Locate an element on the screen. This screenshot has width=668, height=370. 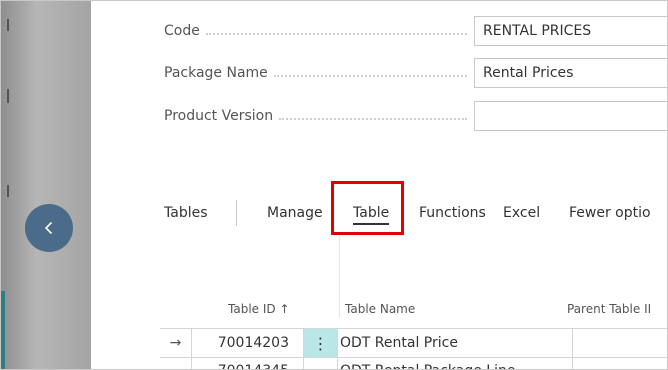
row-menu-icon: ⋮ is located at coordinates (321, 343).